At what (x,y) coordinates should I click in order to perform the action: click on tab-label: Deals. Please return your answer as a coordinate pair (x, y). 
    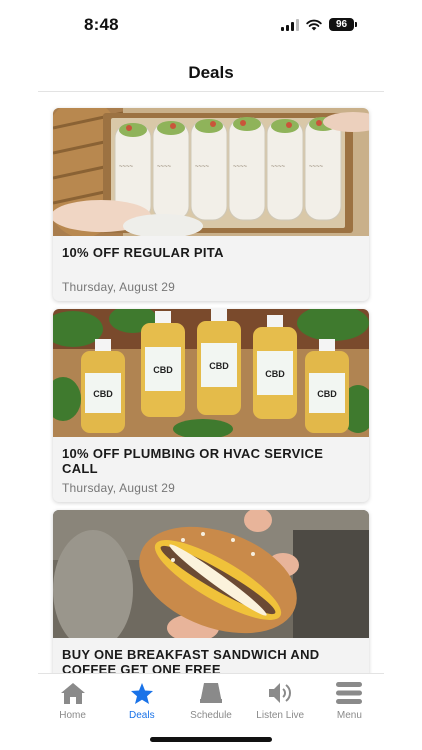
    Looking at the image, I should click on (142, 715).